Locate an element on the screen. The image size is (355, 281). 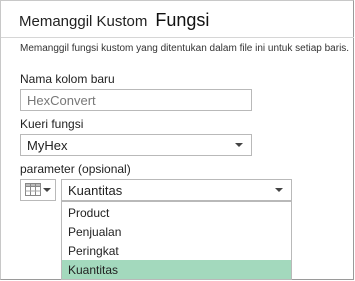
dialog-header: Memanggil Kustom Fungsi is located at coordinates (114, 20).